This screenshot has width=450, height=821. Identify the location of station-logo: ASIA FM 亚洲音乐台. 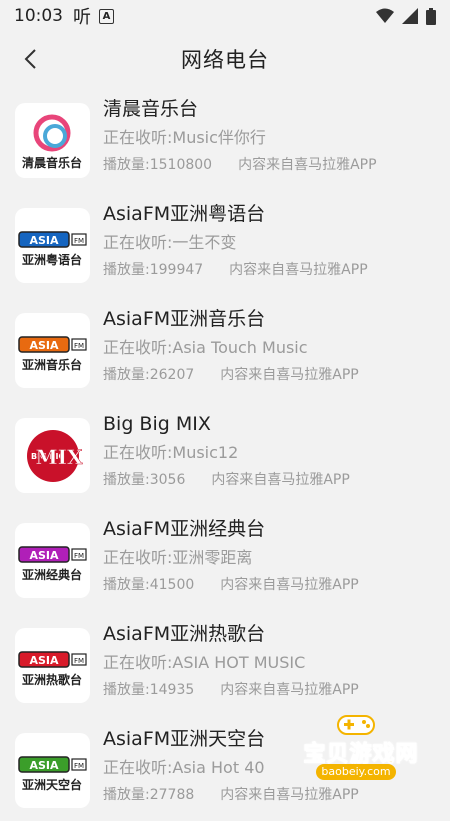
(52, 350).